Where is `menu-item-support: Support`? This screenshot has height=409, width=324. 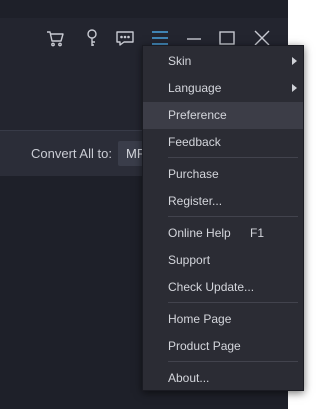
menu-item-support: Support is located at coordinates (223, 260).